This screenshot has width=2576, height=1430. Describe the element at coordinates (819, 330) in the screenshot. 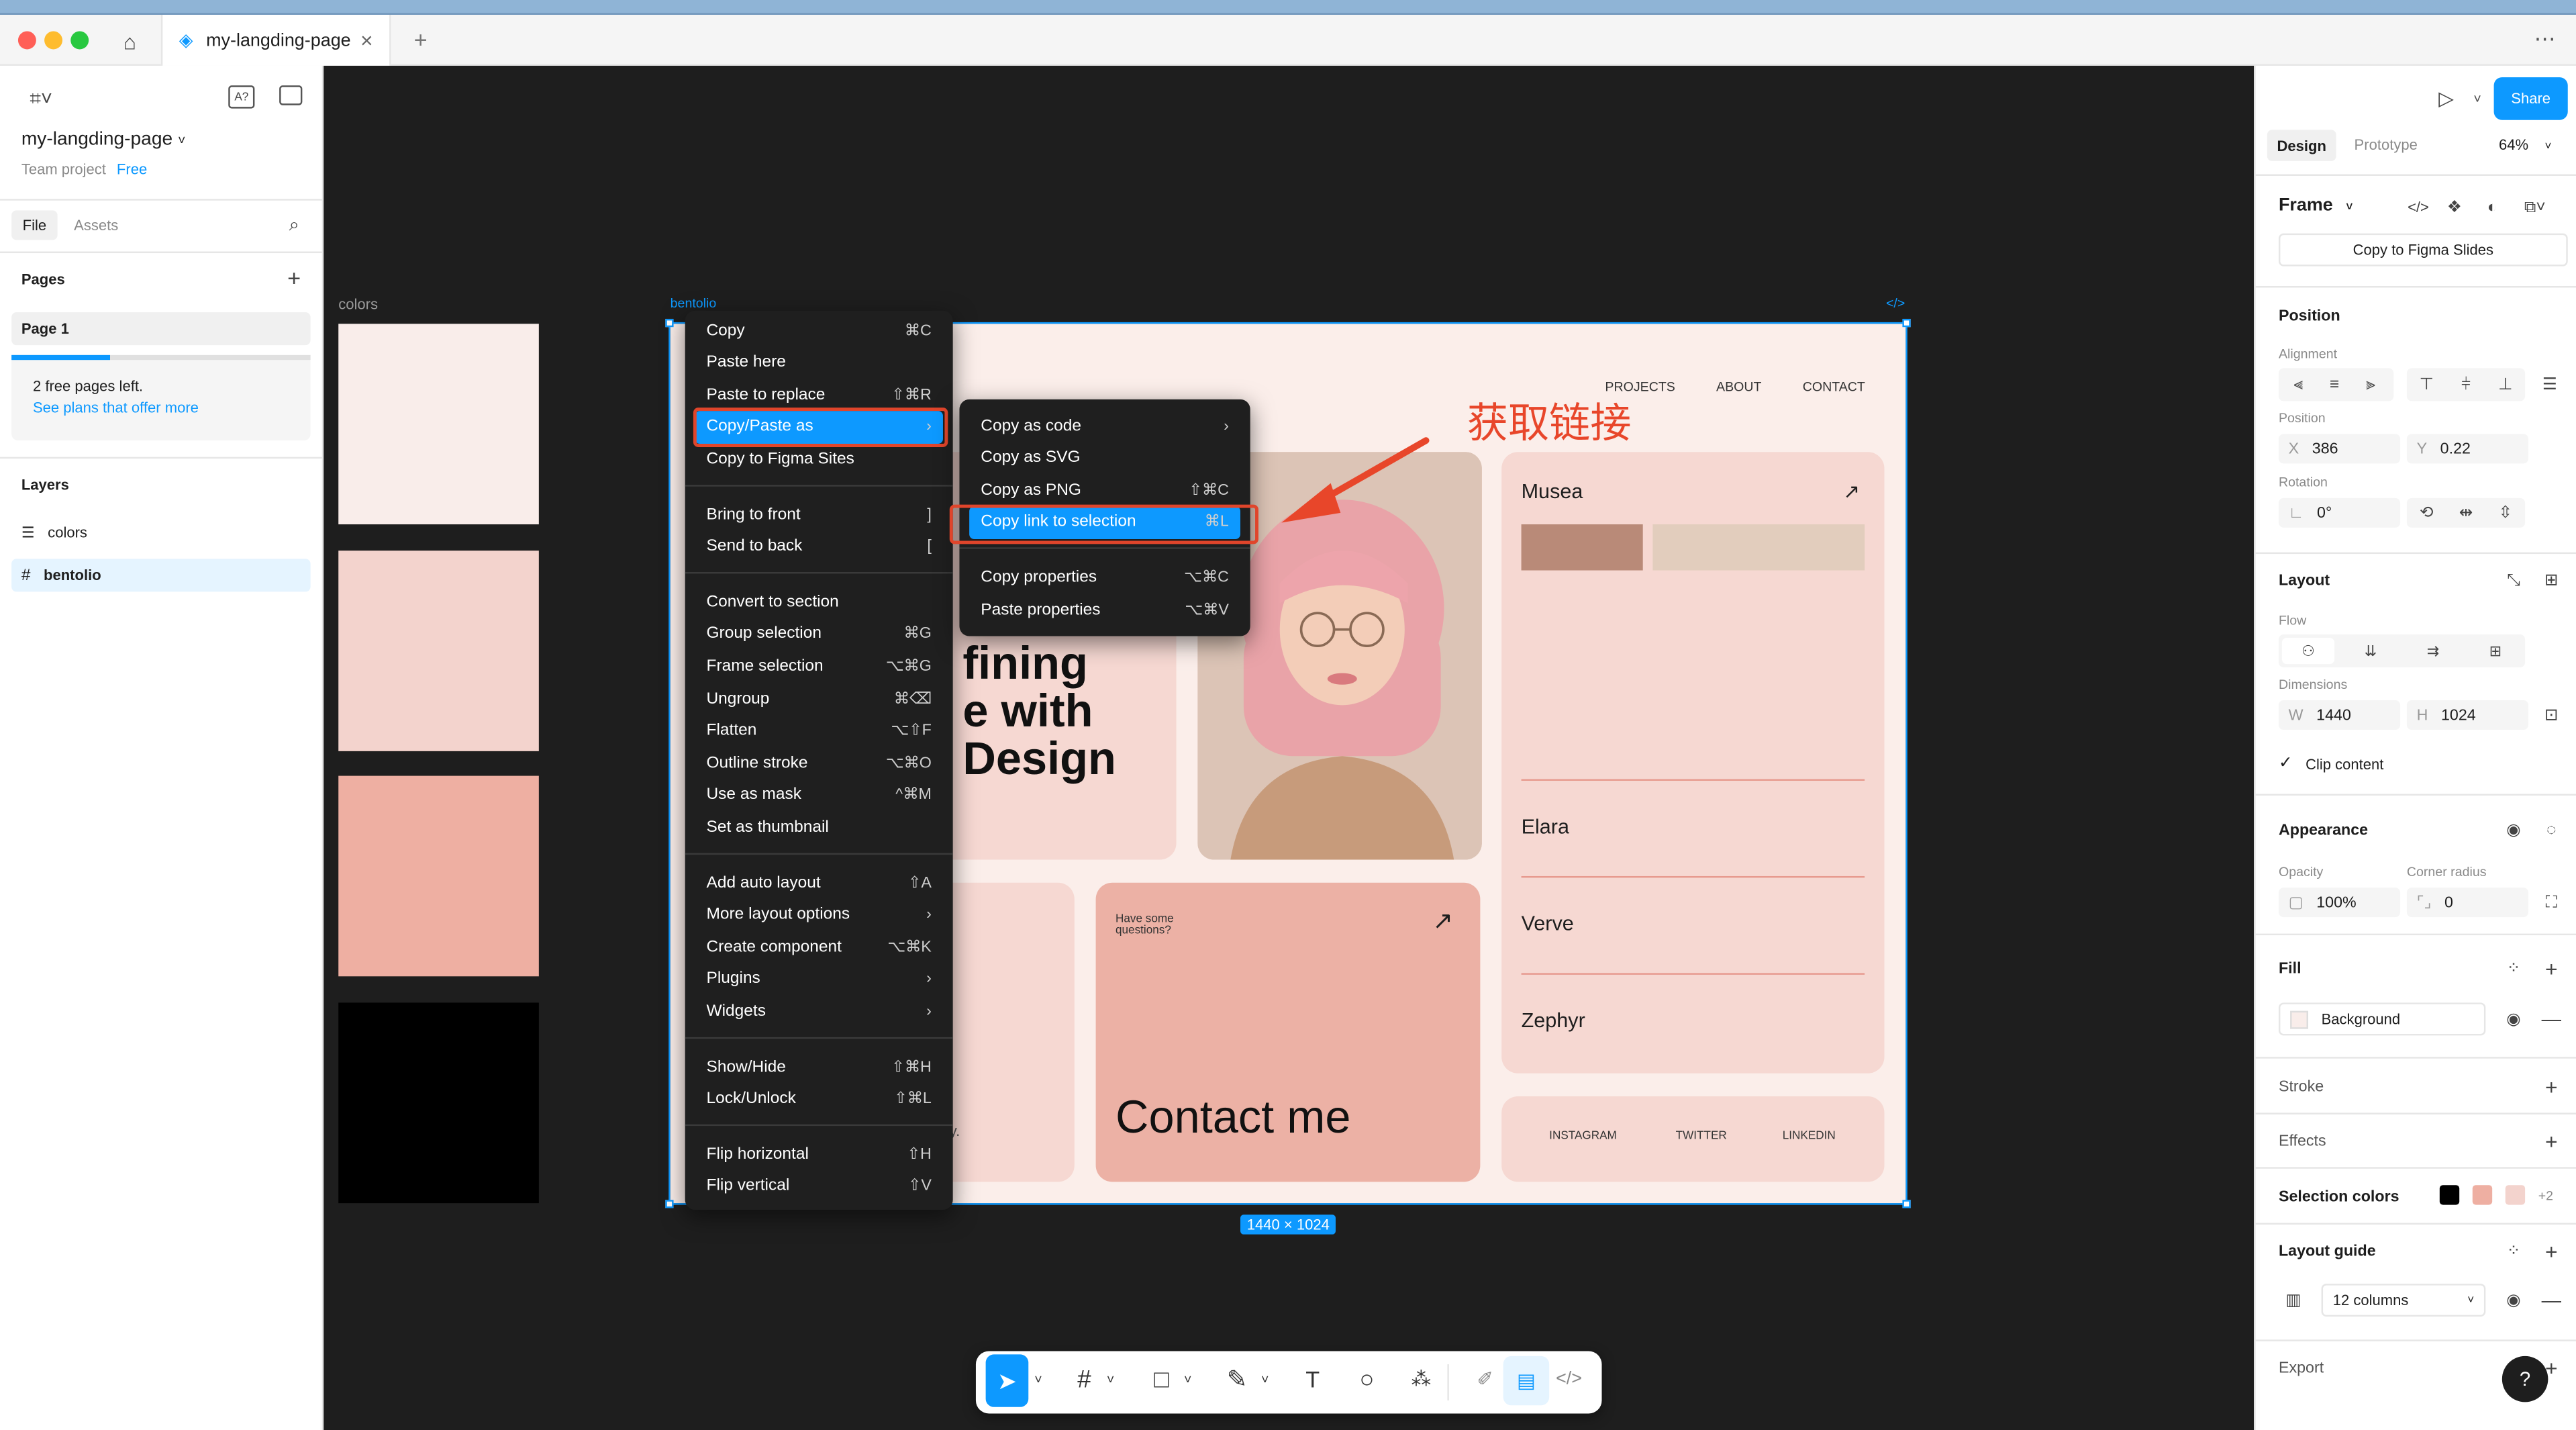

I see `menu-item-copy: Copy ⌘C` at that location.